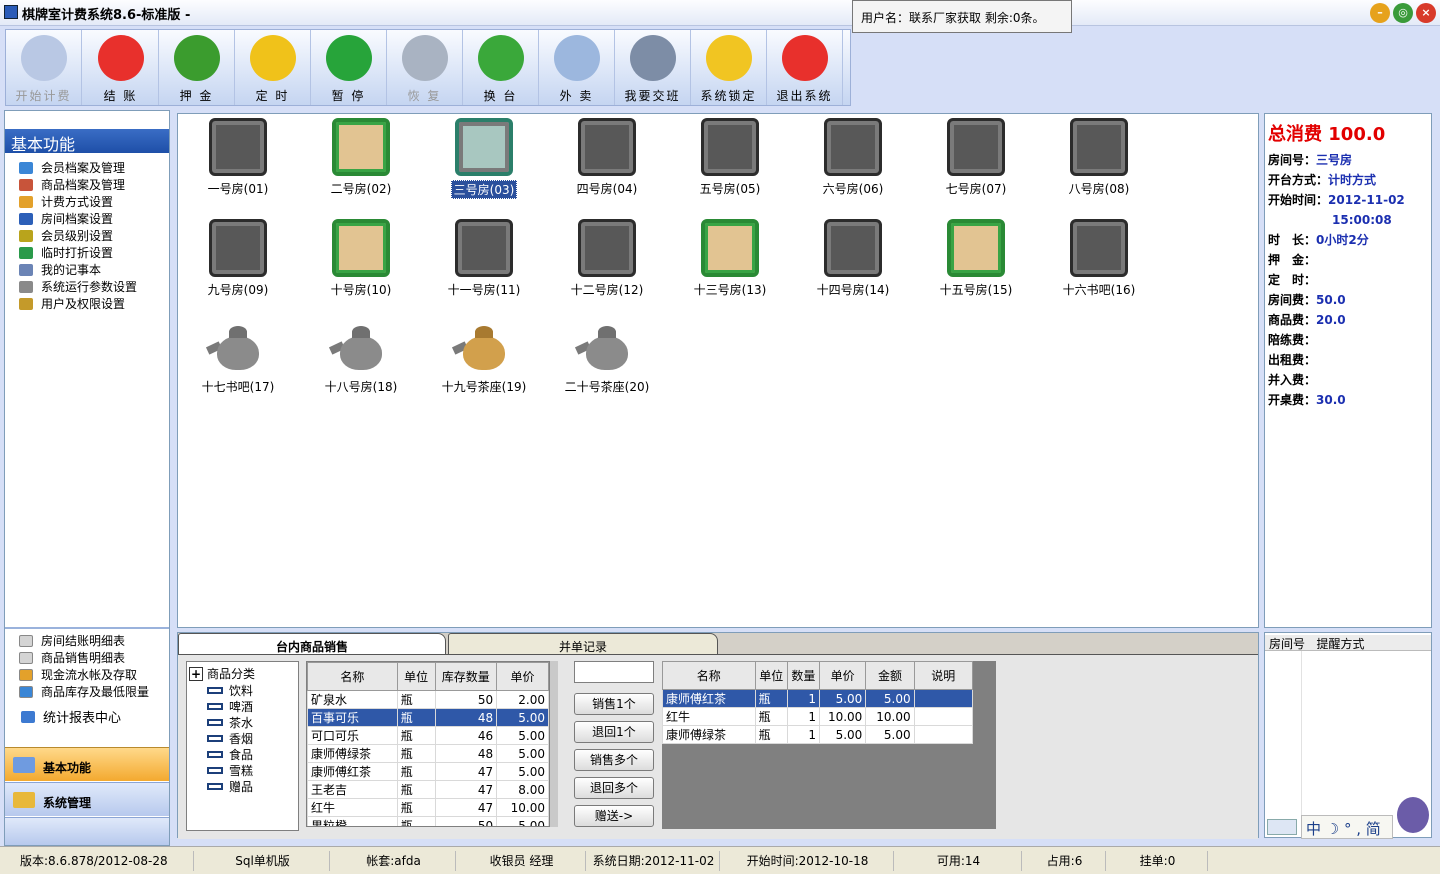 The width and height of the screenshot is (1440, 874). What do you see at coordinates (428, 735) in the screenshot?
I see `table-row: 可口可乐瓶 46 5.00` at bounding box center [428, 735].